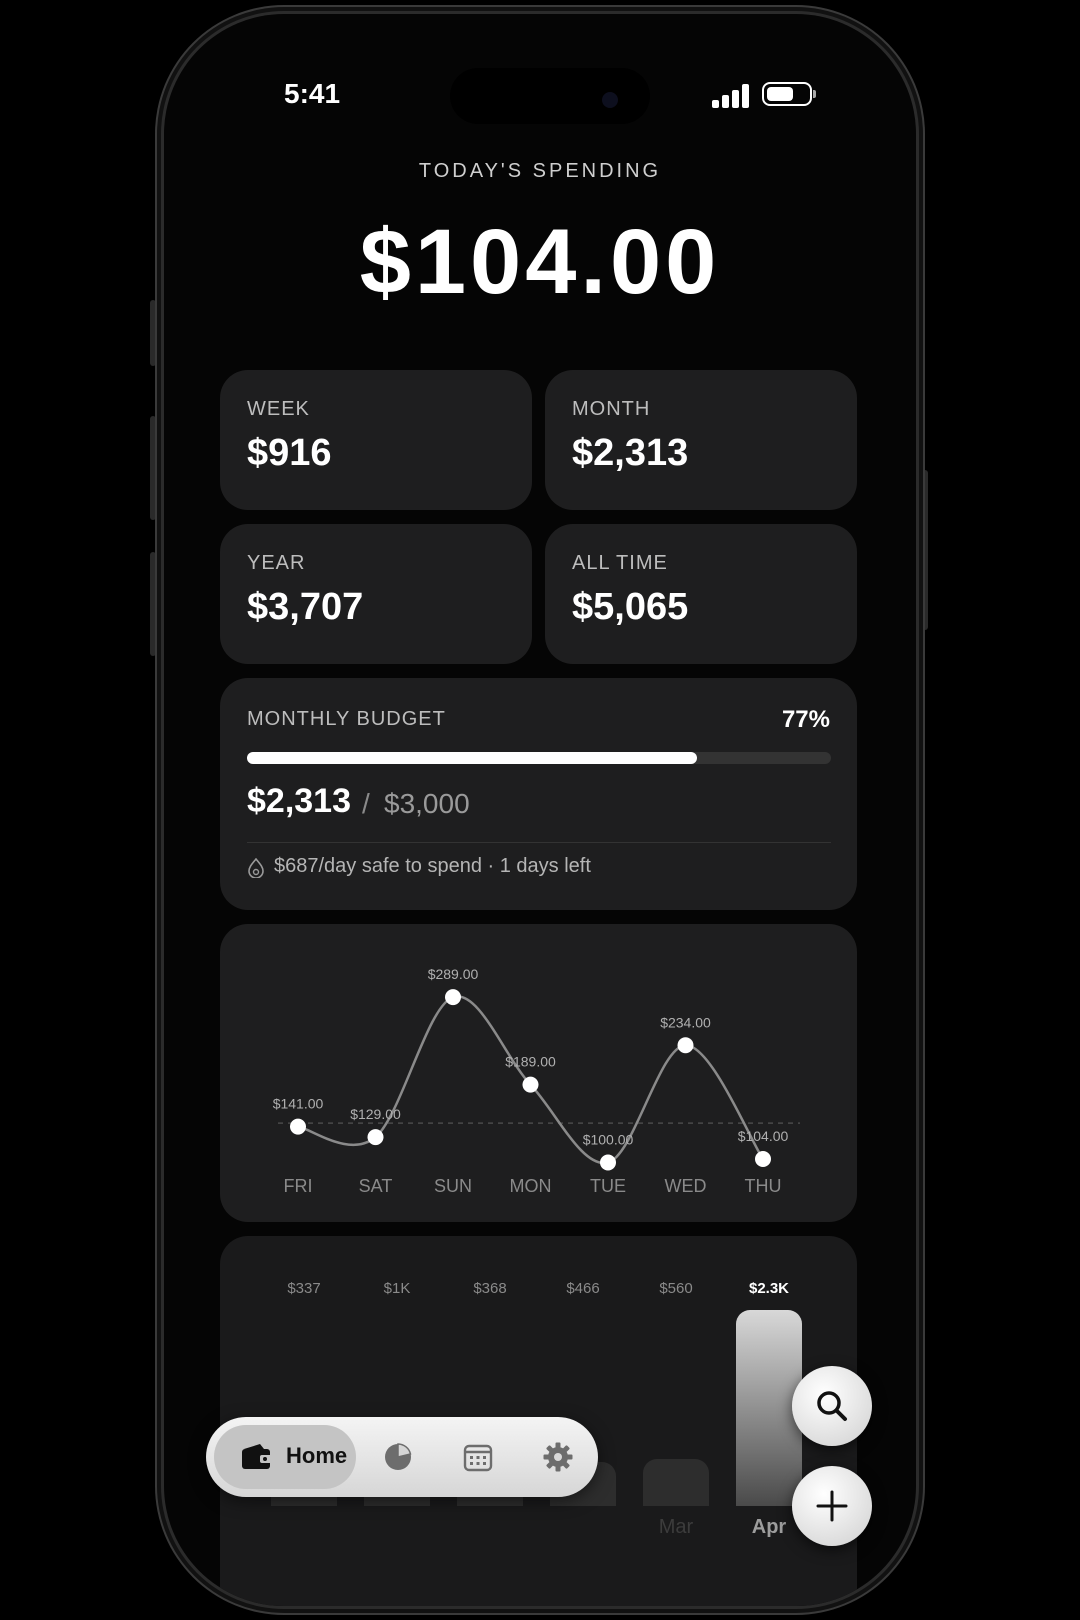  What do you see at coordinates (397, 1288) in the screenshot?
I see `bar-value-label: $1K` at bounding box center [397, 1288].